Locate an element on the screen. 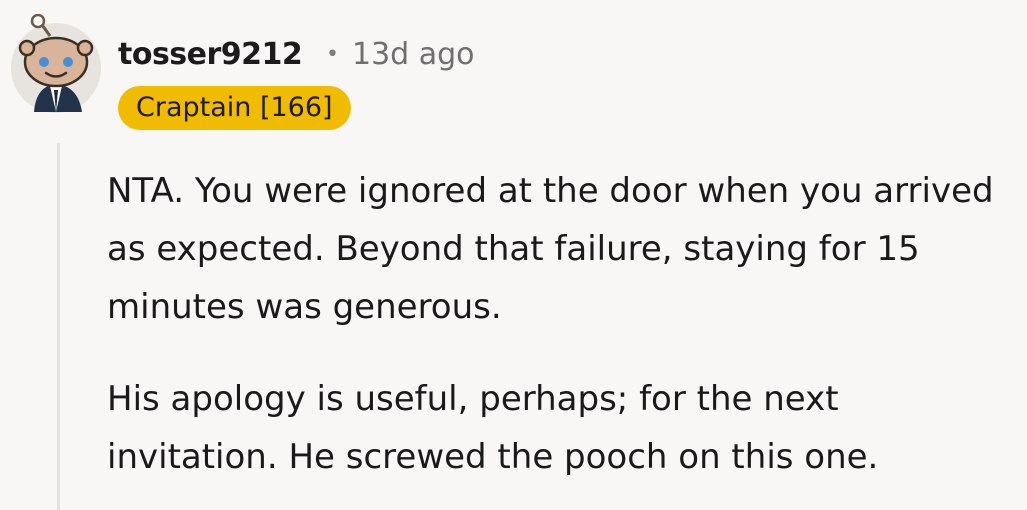 Image resolution: width=1027 pixels, height=510 pixels. comment-timestamp: 13d ago is located at coordinates (413, 55).